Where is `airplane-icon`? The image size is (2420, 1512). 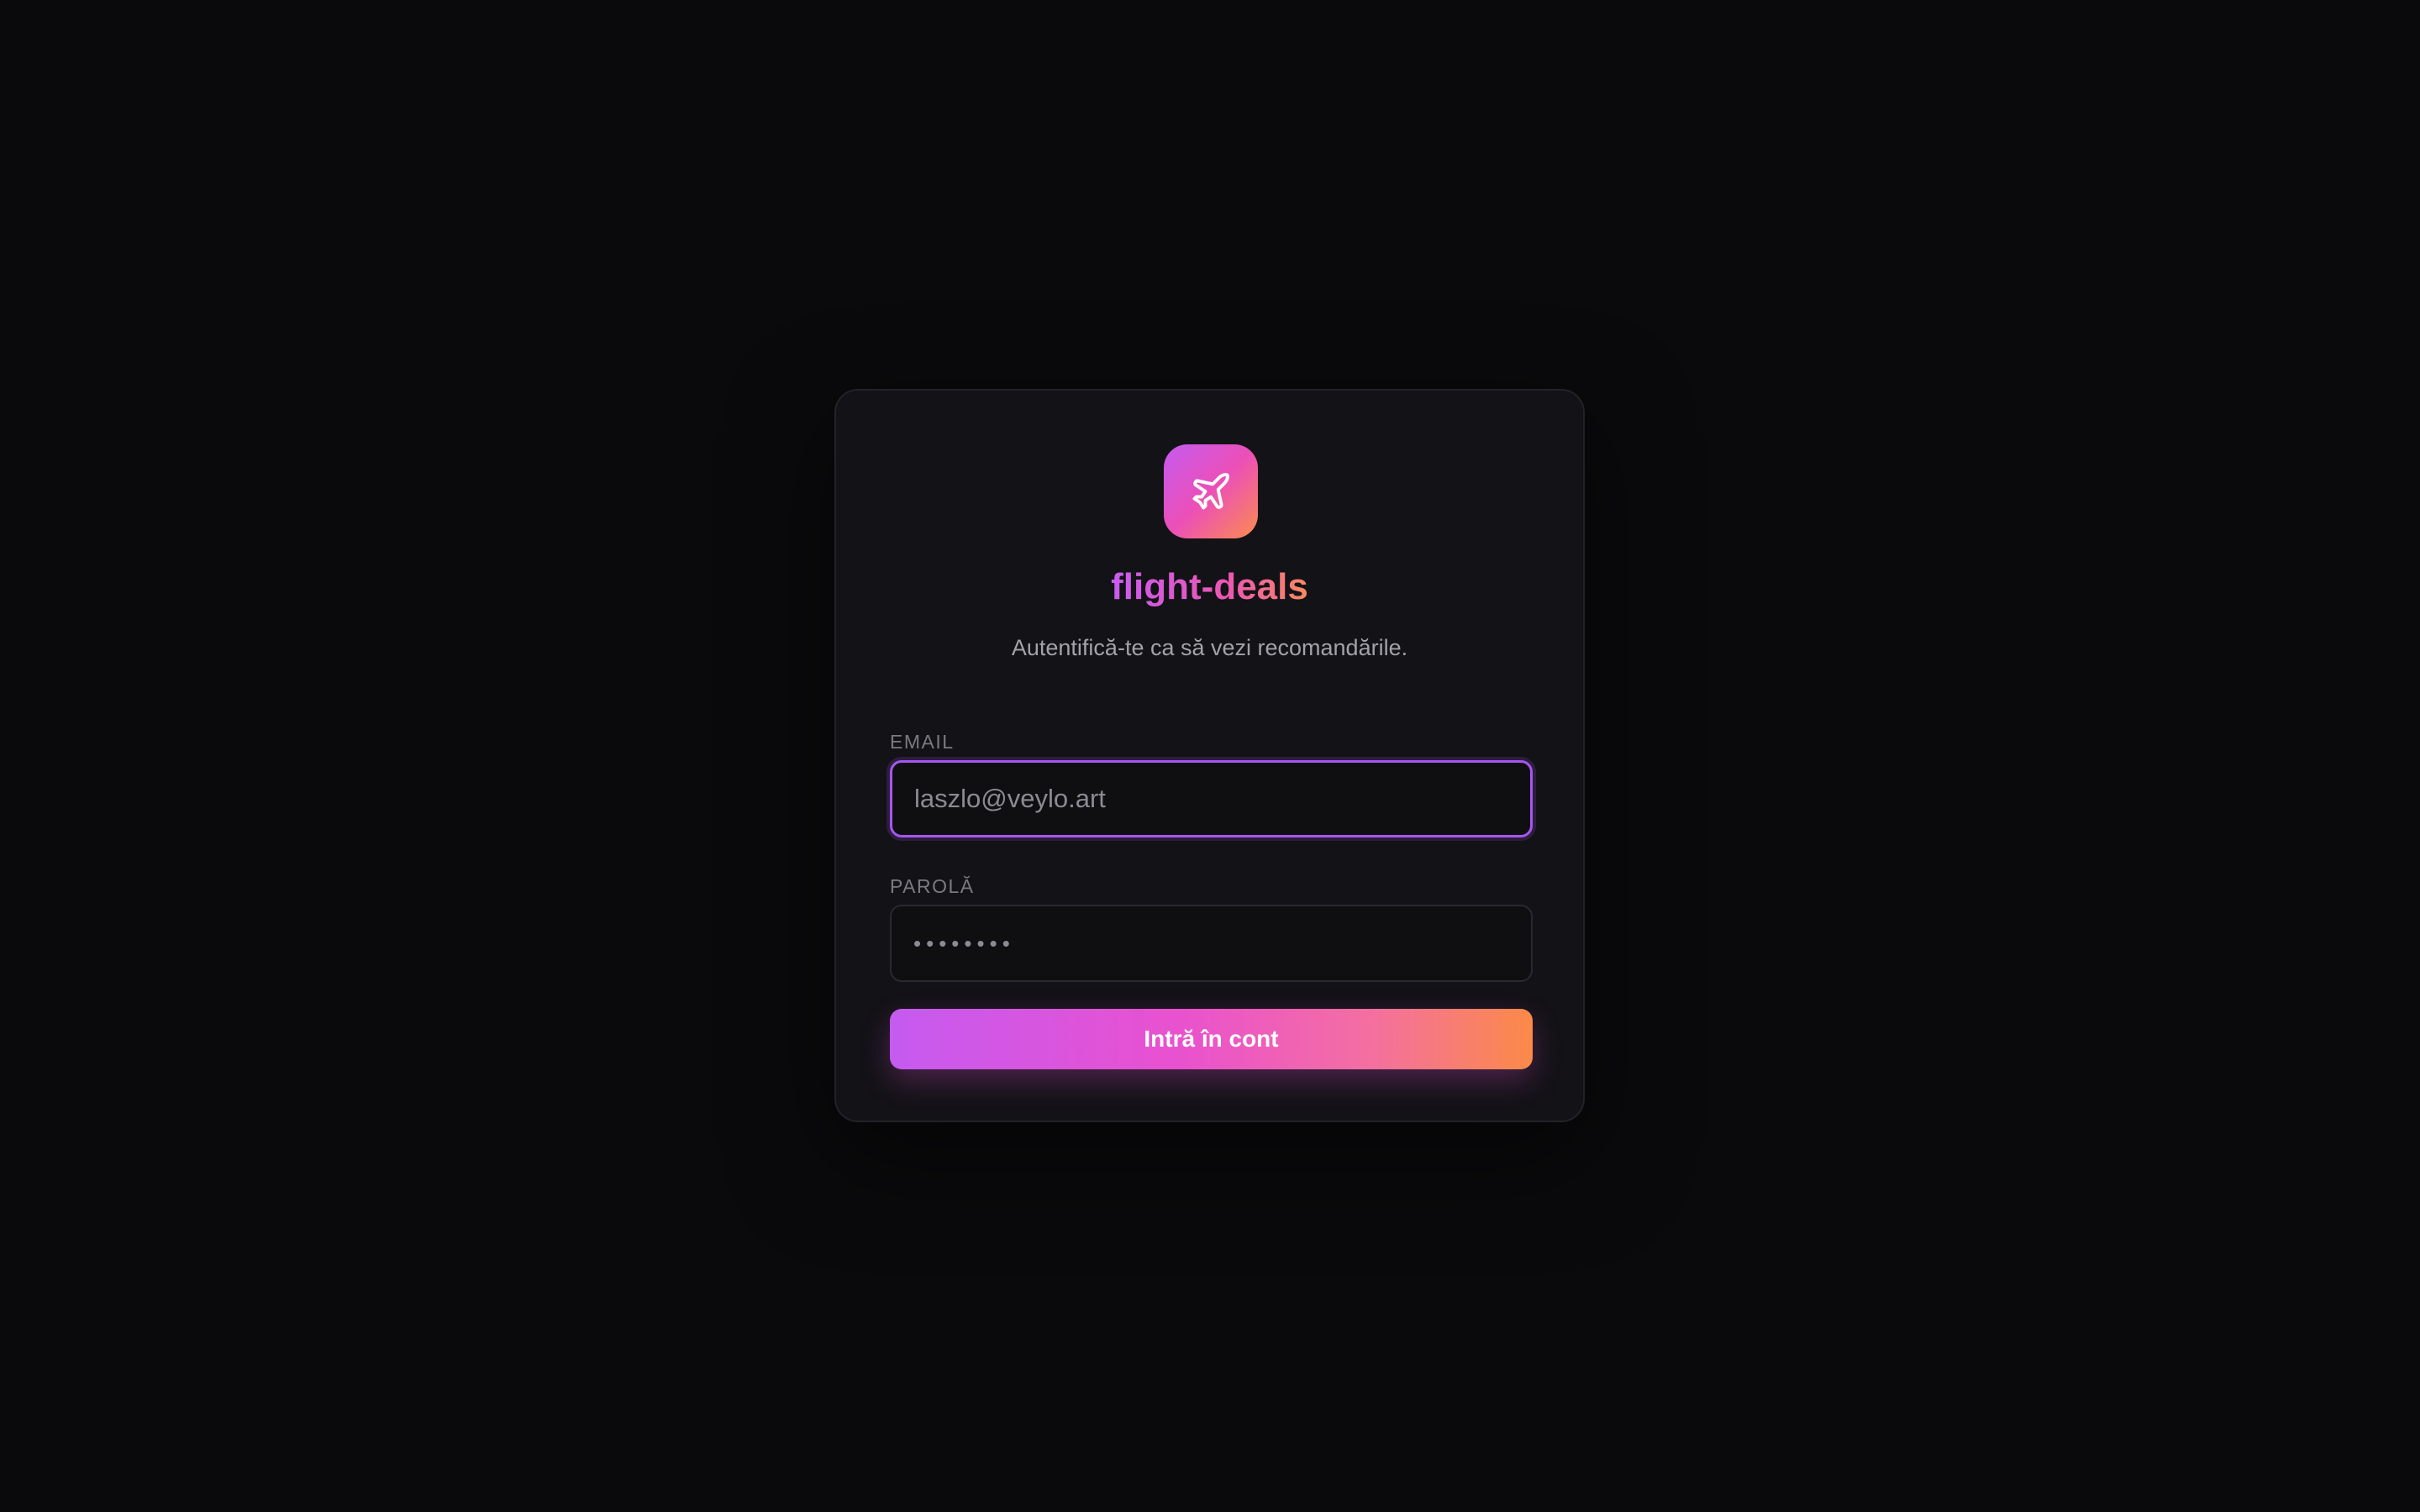
airplane-icon is located at coordinates (1210, 491).